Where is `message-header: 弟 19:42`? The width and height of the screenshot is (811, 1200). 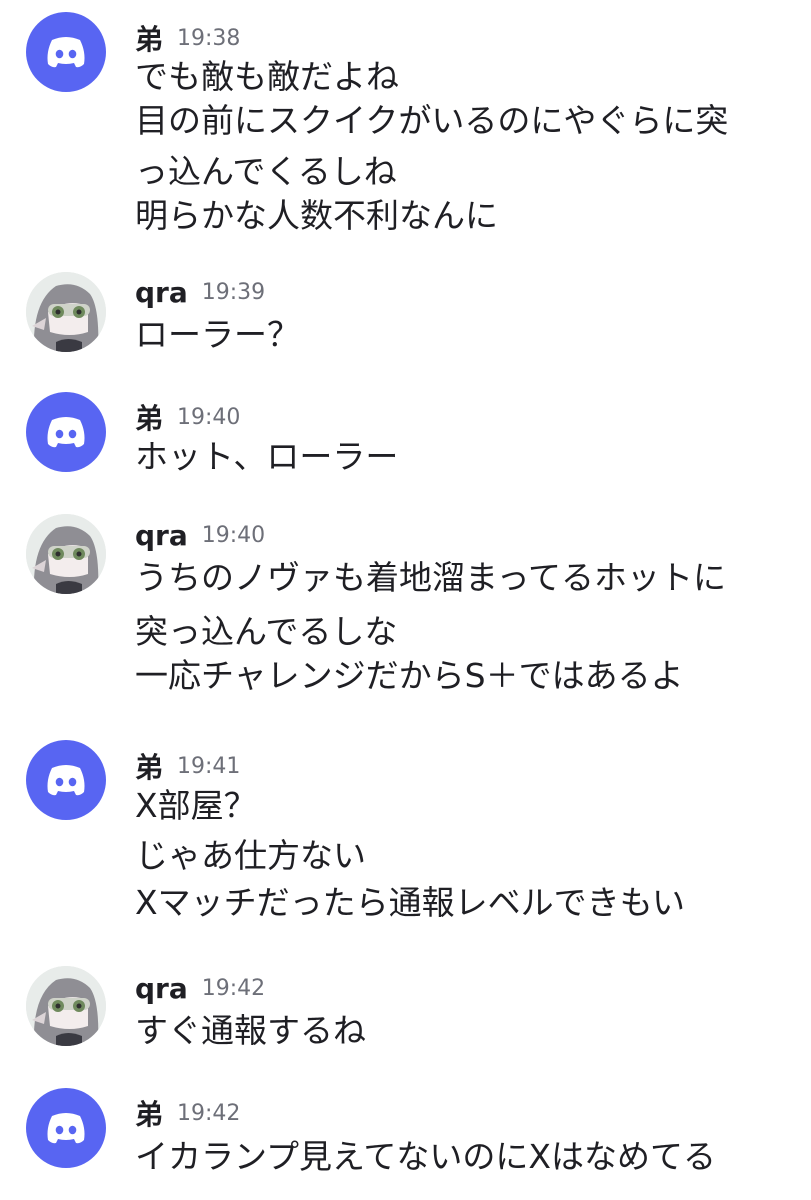
message-header: 弟 19:42 is located at coordinates (187, 1113).